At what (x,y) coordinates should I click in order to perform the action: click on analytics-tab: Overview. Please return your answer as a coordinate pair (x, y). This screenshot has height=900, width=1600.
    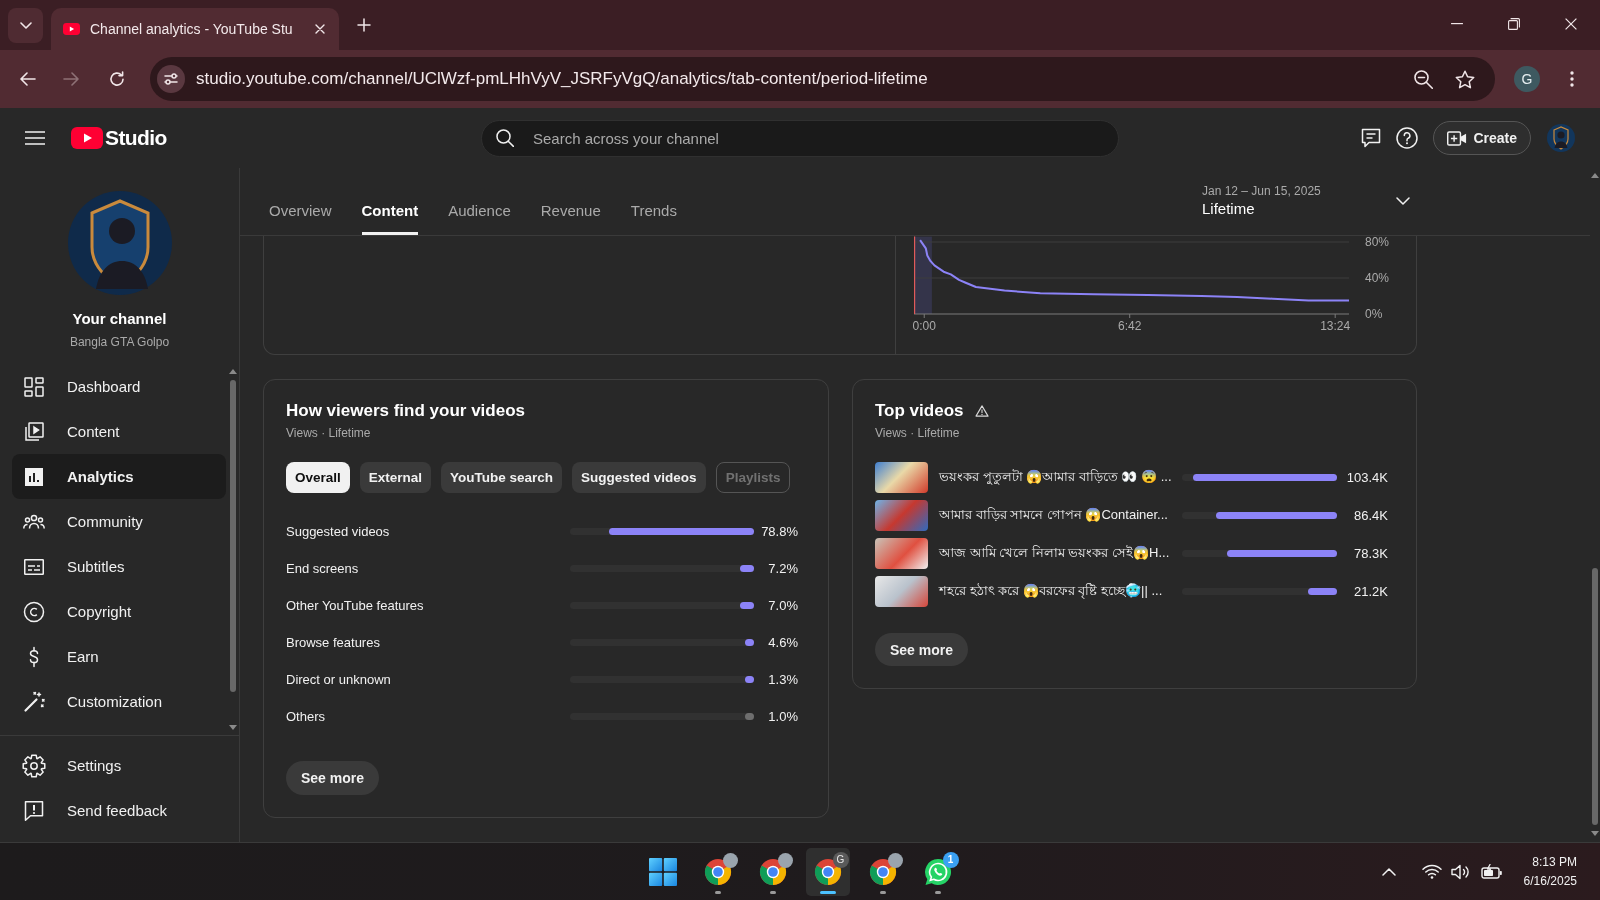
    Looking at the image, I should click on (300, 212).